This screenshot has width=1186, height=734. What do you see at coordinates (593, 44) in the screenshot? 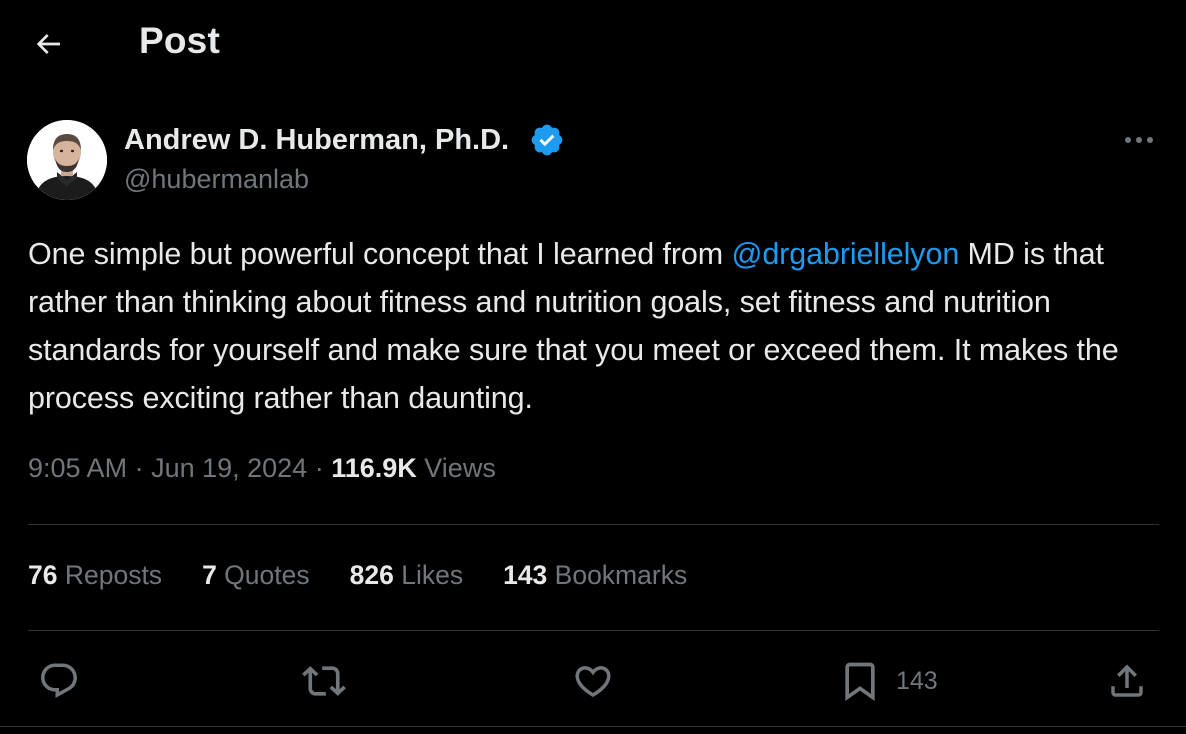
I see `header: Post` at bounding box center [593, 44].